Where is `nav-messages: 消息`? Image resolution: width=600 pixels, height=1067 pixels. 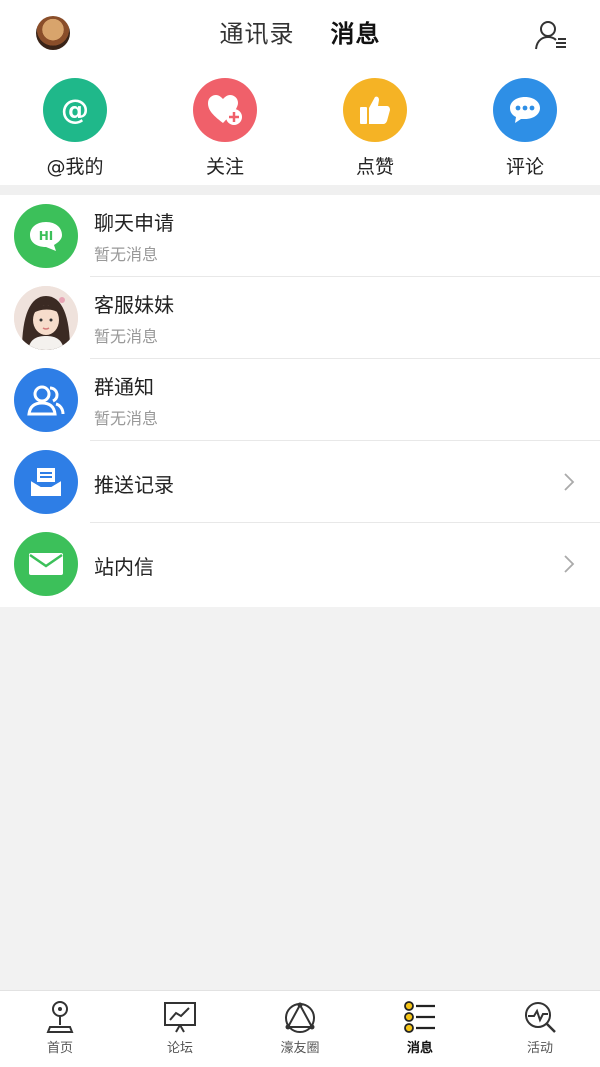
nav-messages: 消息 is located at coordinates (420, 1029).